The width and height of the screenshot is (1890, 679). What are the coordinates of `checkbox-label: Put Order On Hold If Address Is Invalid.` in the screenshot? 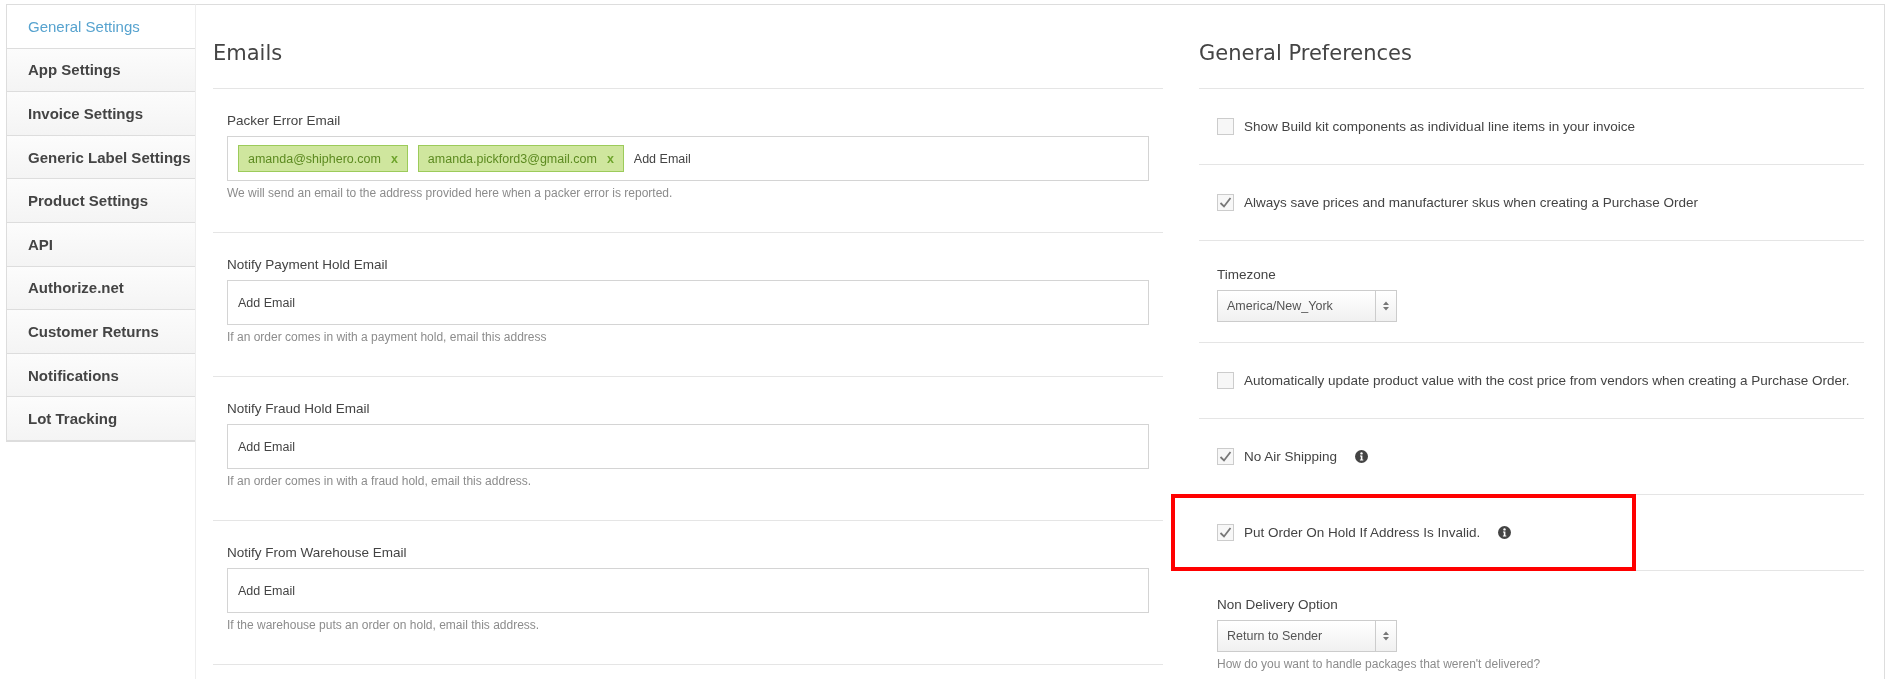 It's located at (1362, 532).